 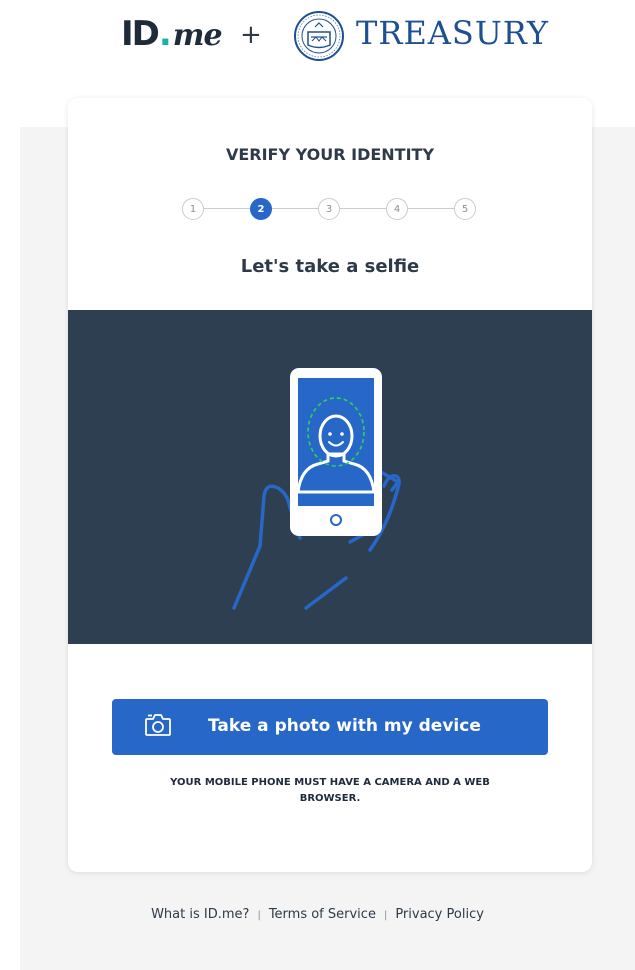 I want to click on step-heading: Let's take a selfie, so click(x=330, y=266).